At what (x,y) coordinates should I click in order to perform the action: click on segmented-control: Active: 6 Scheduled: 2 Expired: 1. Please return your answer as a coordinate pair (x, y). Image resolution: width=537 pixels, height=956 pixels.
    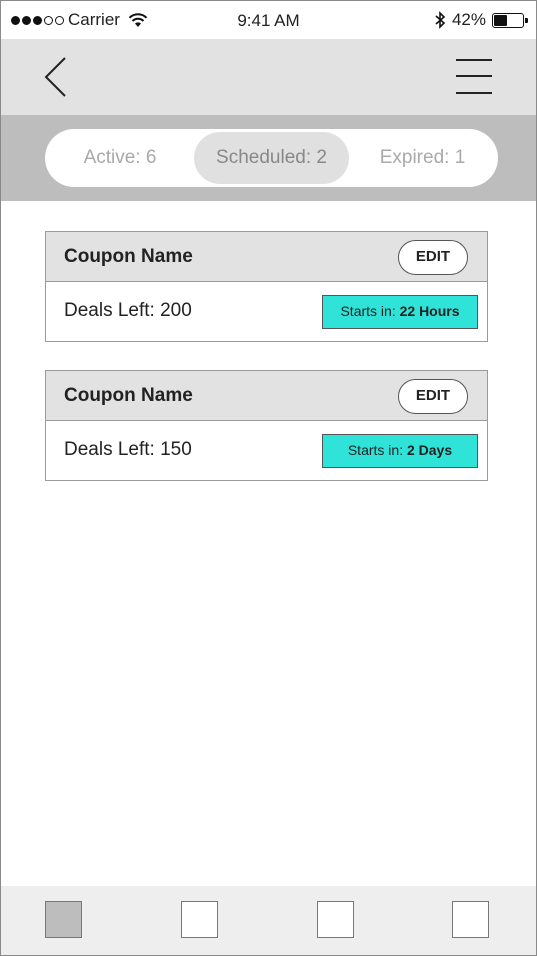
    Looking at the image, I should click on (271, 158).